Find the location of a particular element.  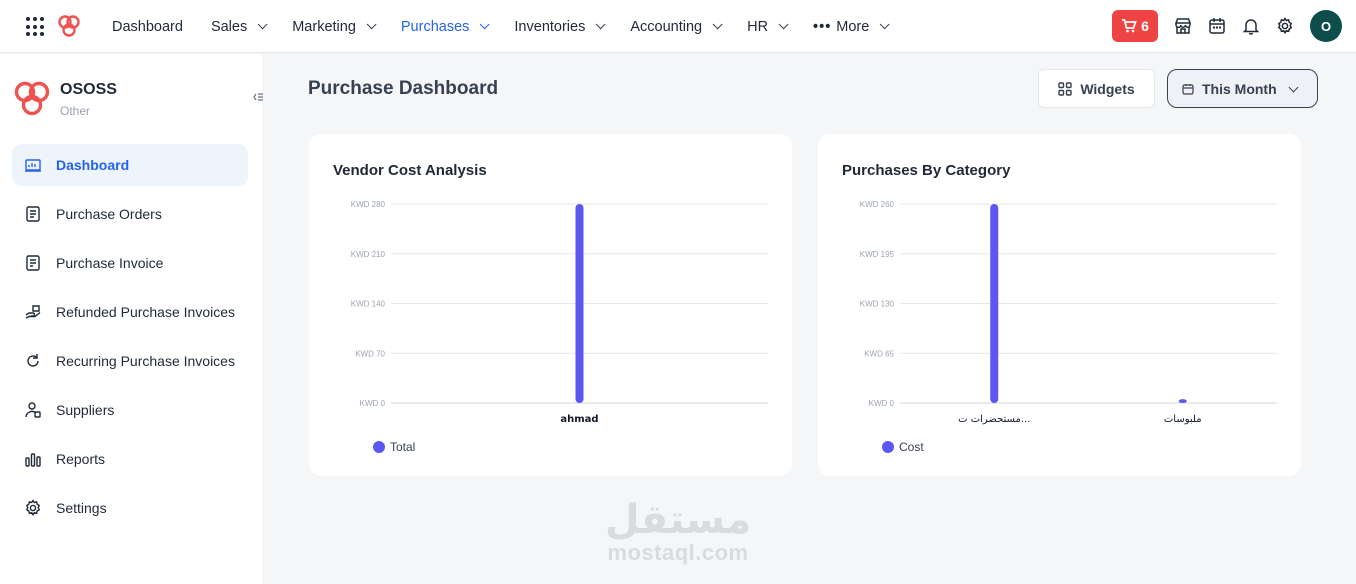

nav-item-label: Purchases is located at coordinates (435, 26).